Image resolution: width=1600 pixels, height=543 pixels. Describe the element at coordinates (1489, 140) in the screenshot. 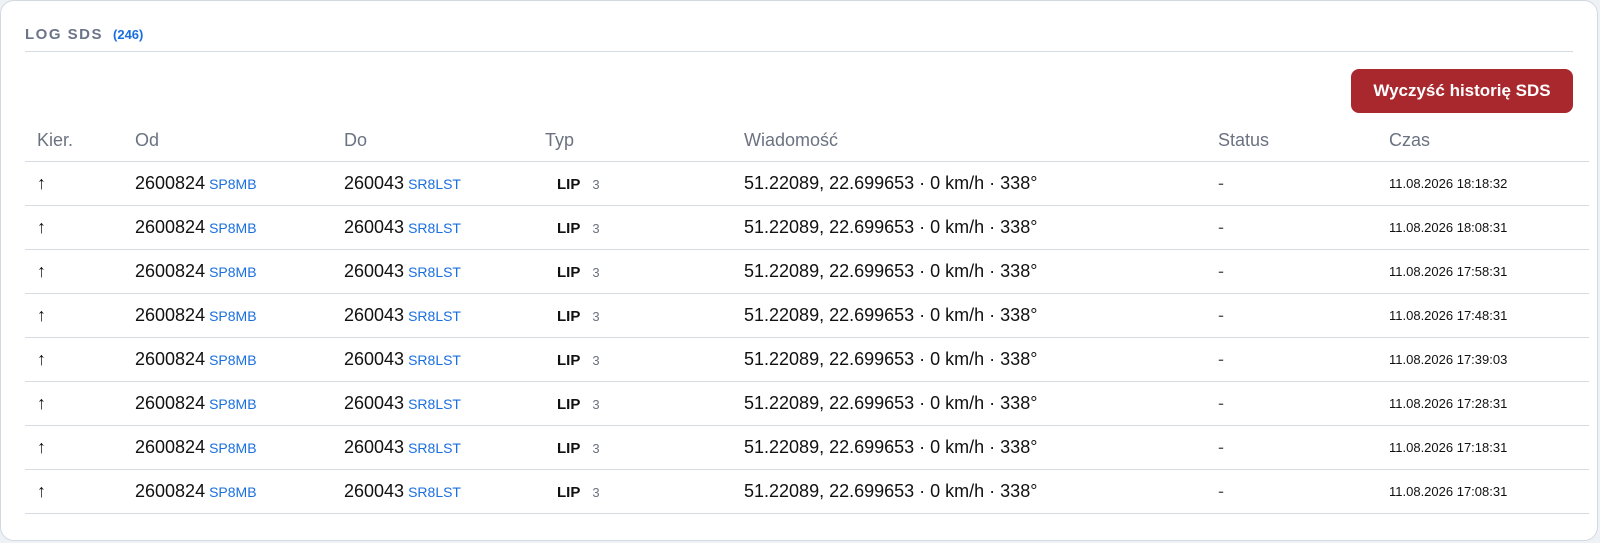

I see `column-header-time: Czas` at that location.